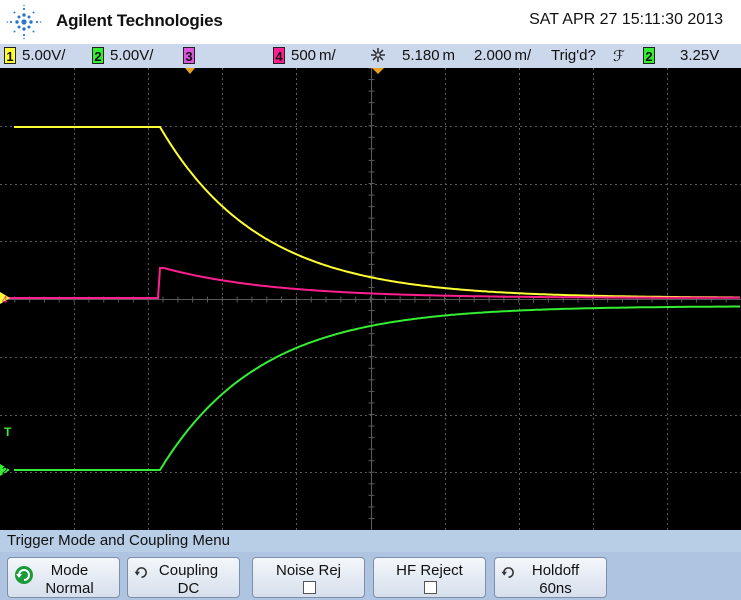 Image resolution: width=741 pixels, height=600 pixels. Describe the element at coordinates (309, 587) in the screenshot. I see `noise-rej-checkbox` at that location.